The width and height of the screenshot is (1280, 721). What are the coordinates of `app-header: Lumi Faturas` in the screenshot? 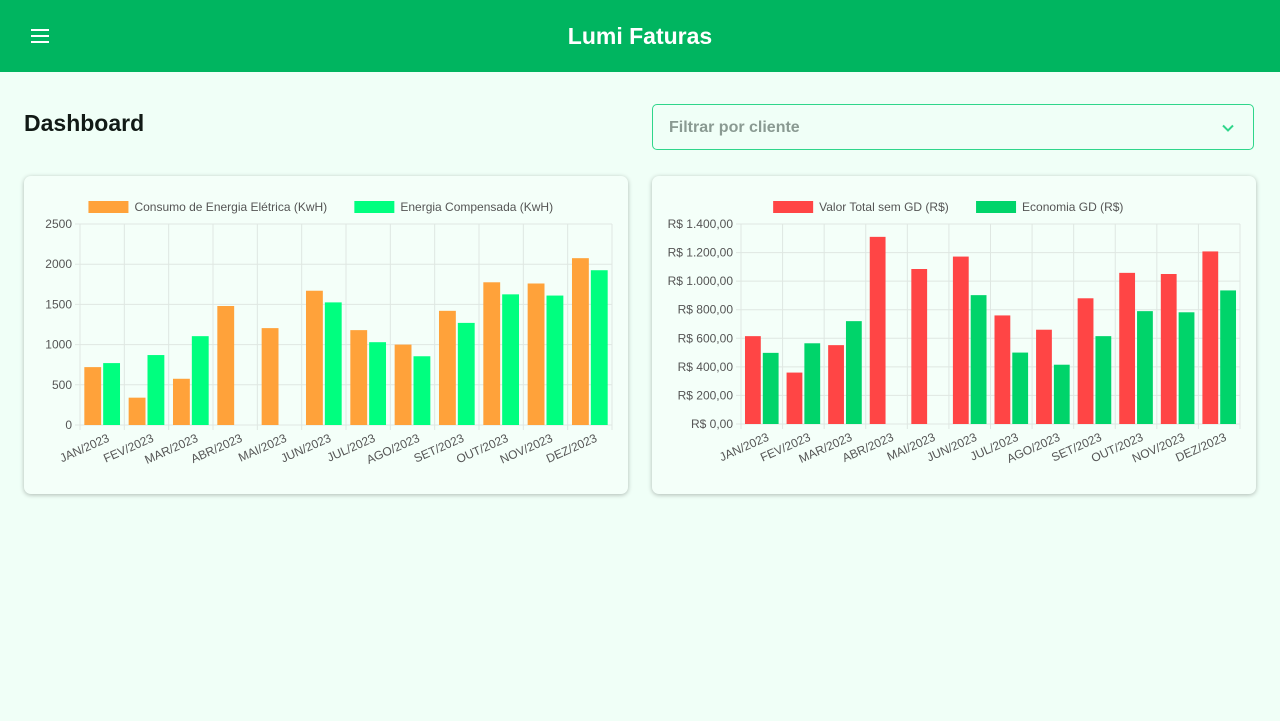 It's located at (640, 36).